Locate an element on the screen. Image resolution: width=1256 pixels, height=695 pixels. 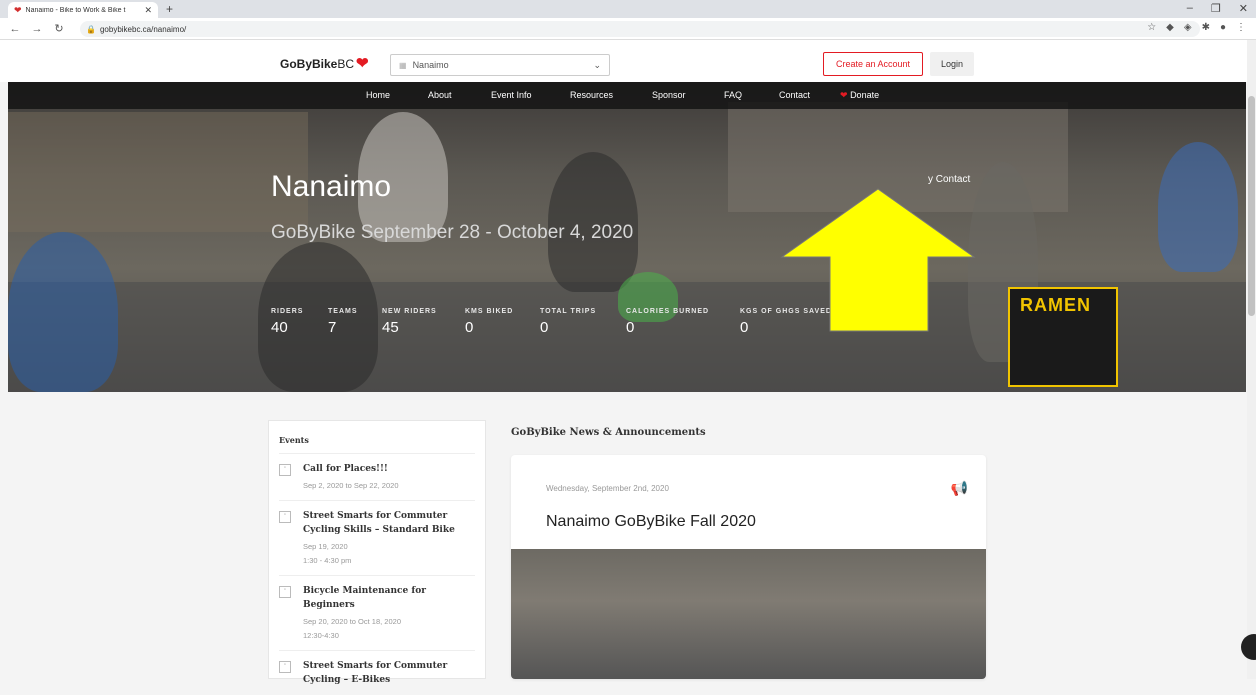
heart-icon: ❤ is located at coordinates (844, 95).